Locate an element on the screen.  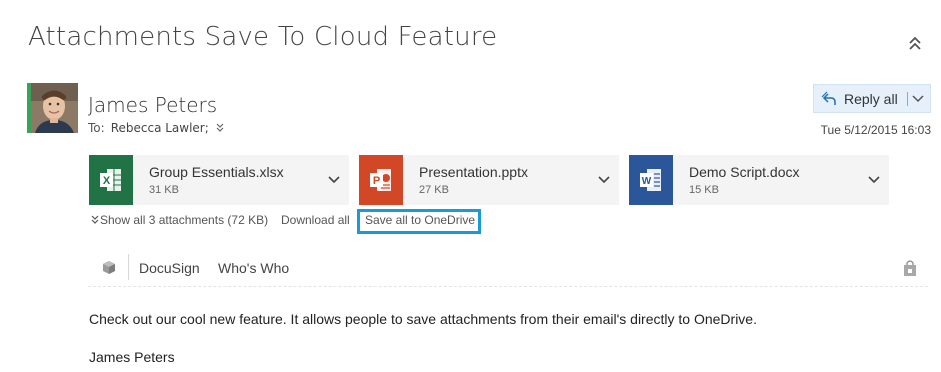
attachment-size: 27 KB is located at coordinates (434, 190).